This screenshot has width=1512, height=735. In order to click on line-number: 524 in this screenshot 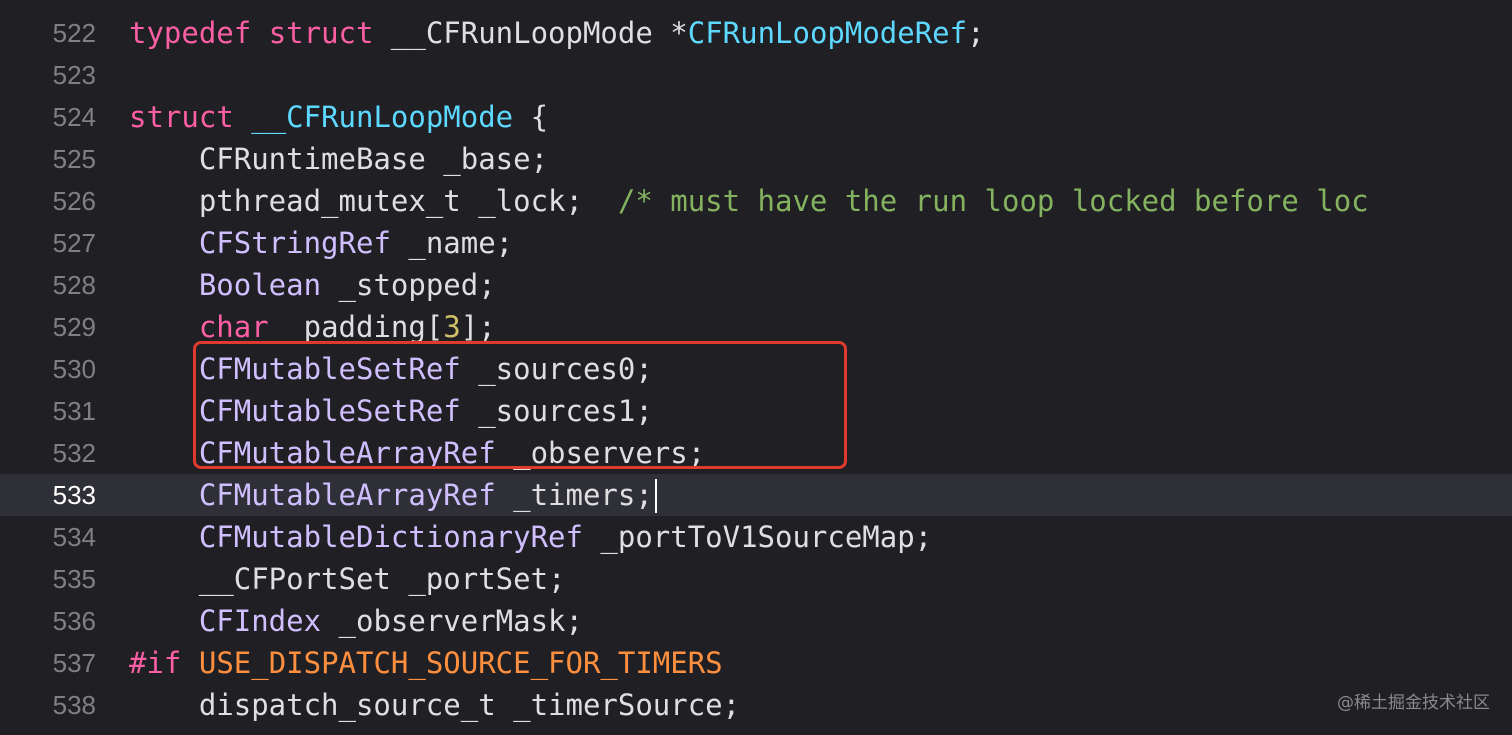, I will do `click(74, 117)`.